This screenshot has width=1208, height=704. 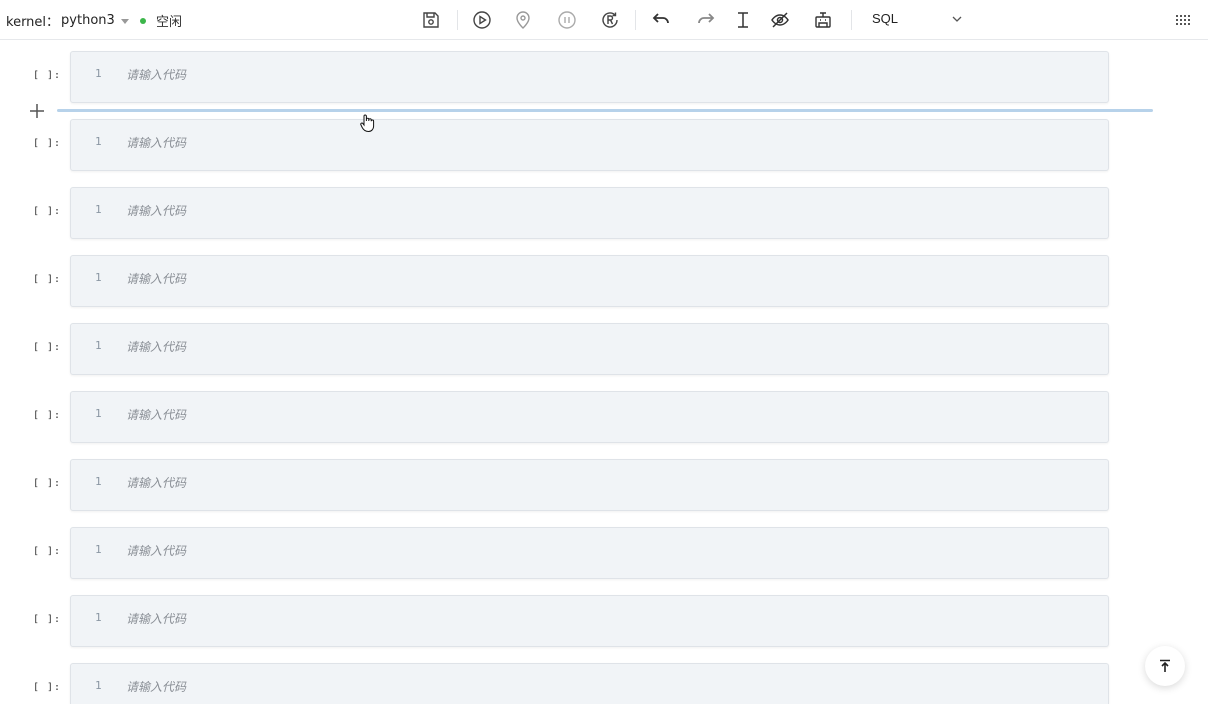 What do you see at coordinates (143, 20) in the screenshot?
I see `status-dot-icon` at bounding box center [143, 20].